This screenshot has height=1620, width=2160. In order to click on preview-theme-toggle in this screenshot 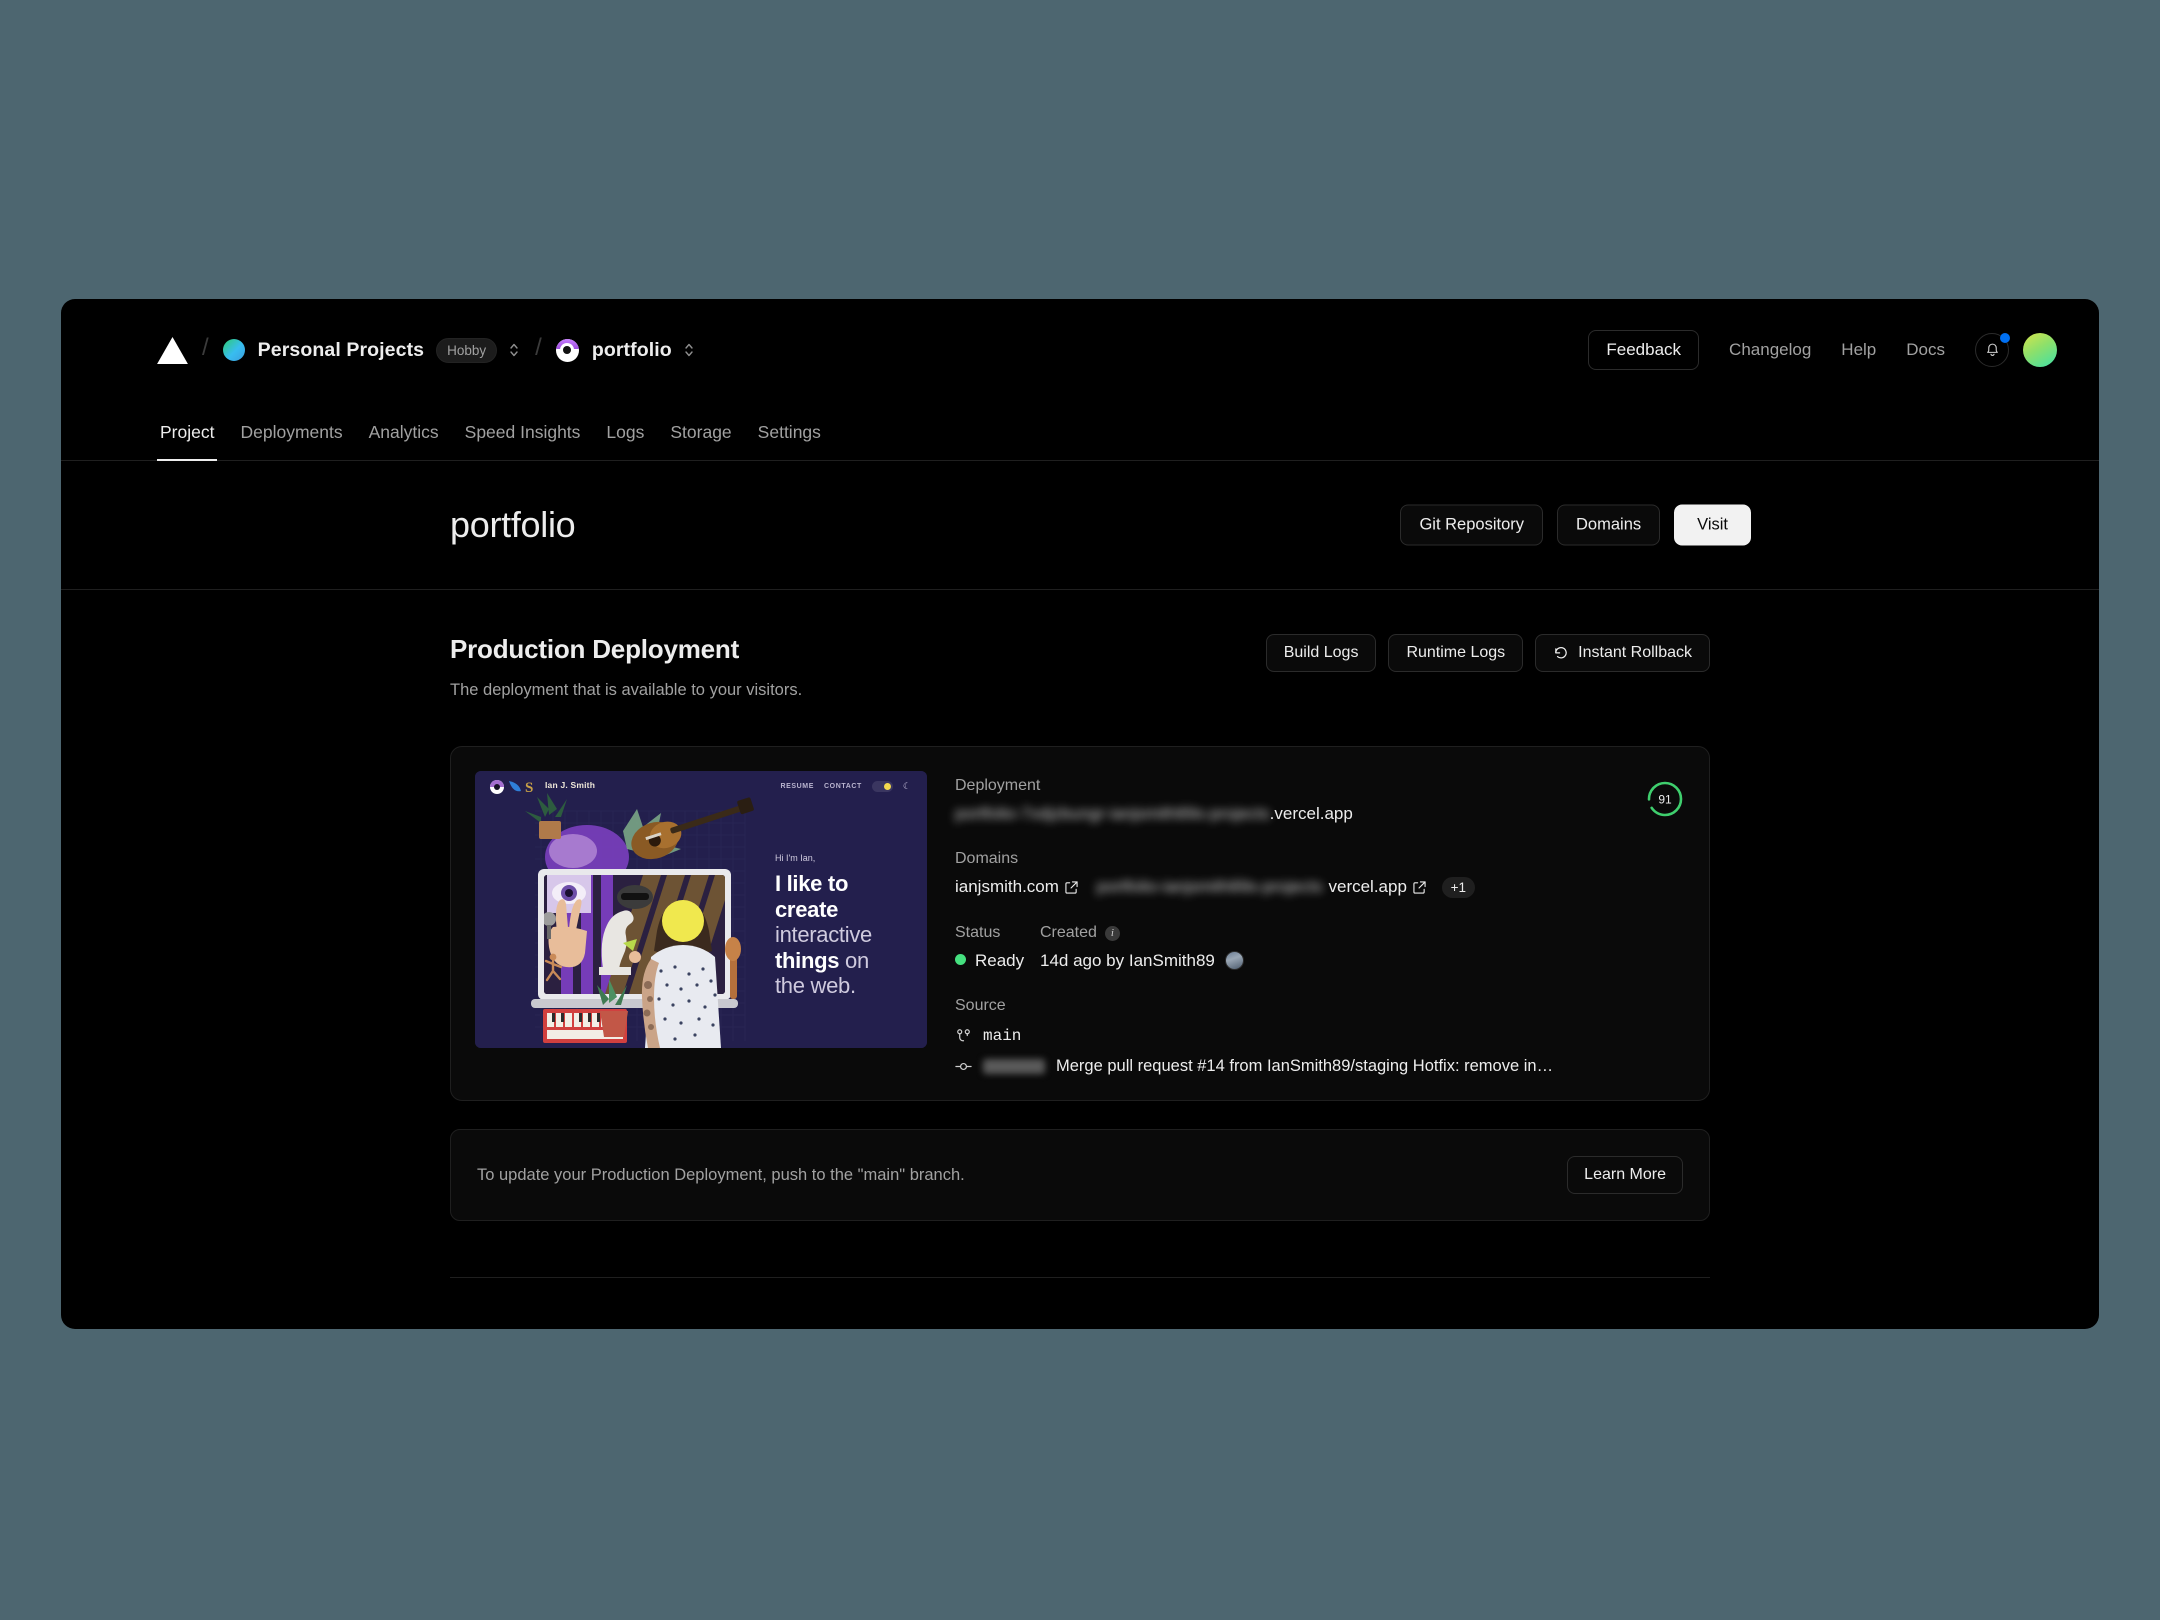, I will do `click(882, 786)`.